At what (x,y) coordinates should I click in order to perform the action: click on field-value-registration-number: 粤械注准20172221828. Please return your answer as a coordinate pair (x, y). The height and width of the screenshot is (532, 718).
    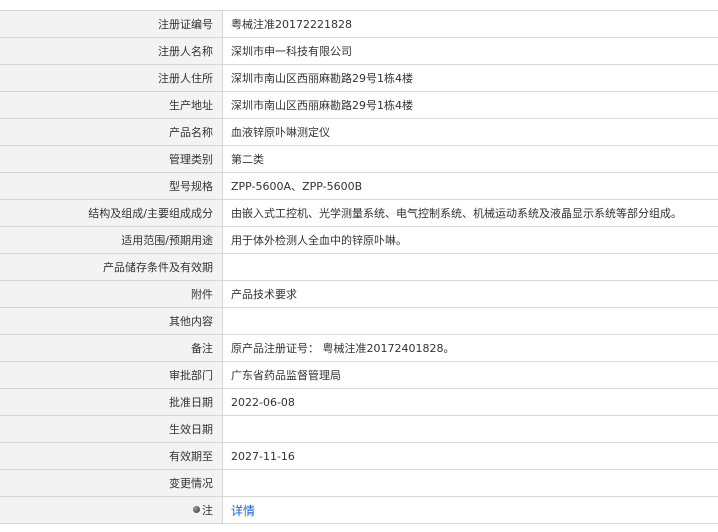
    Looking at the image, I should click on (470, 24).